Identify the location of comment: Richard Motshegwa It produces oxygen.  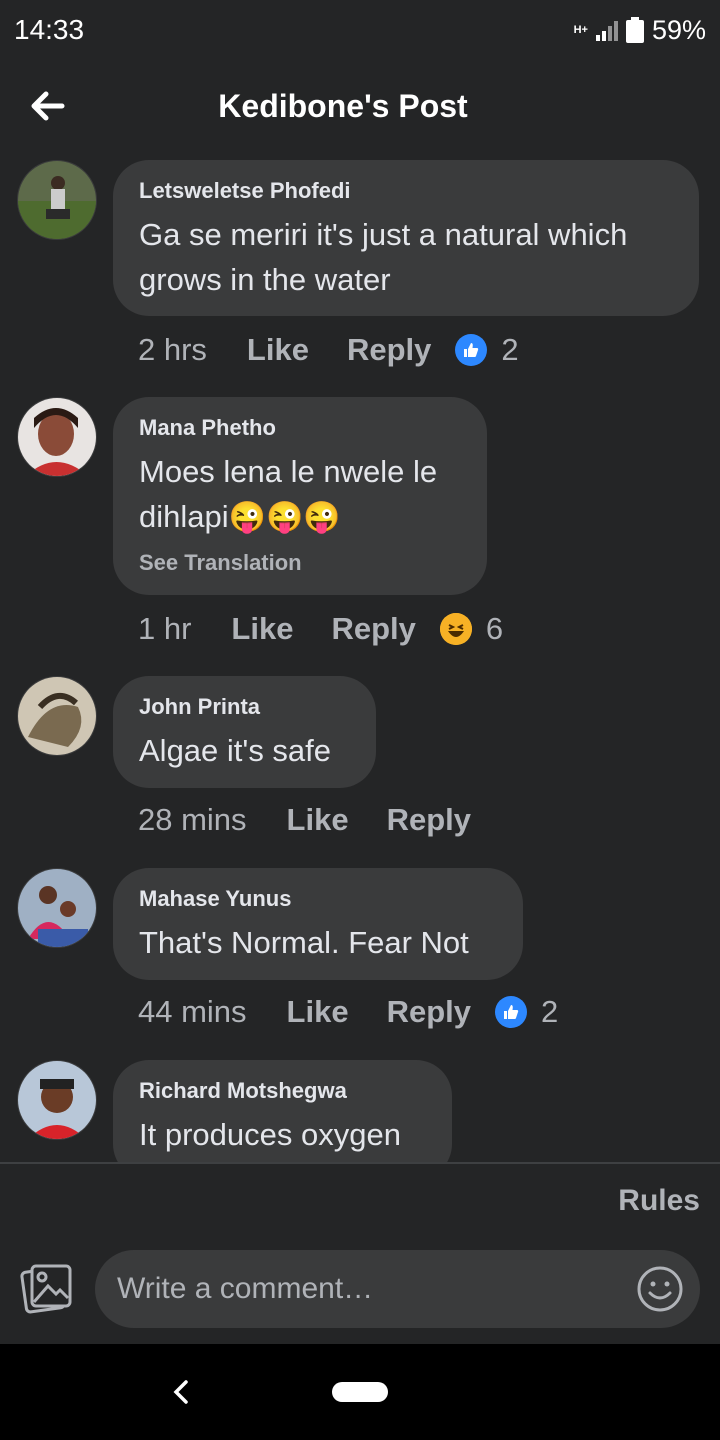
(360, 1111).